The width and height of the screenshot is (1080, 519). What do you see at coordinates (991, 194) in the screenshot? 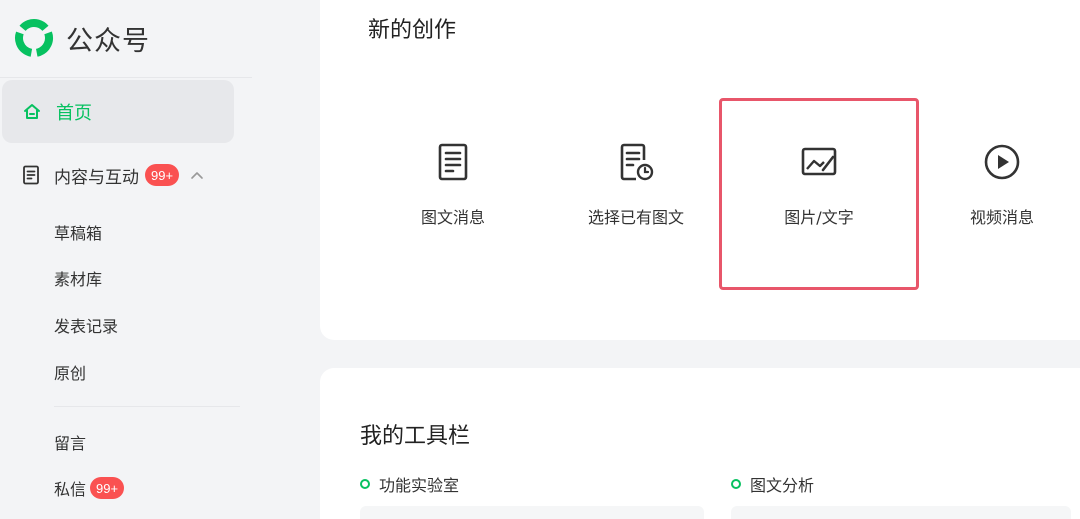
I see `create-video-button: 视频消息` at bounding box center [991, 194].